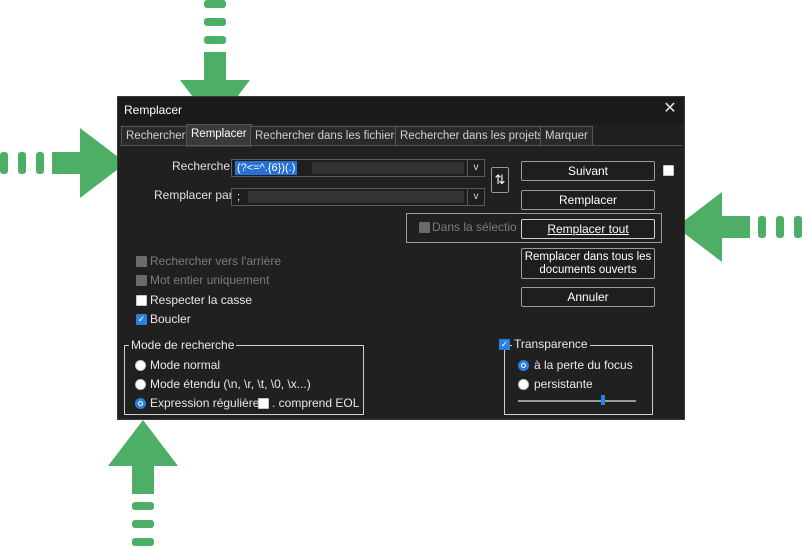 This screenshot has width=803, height=547. I want to click on search-field-fill, so click(388, 168).